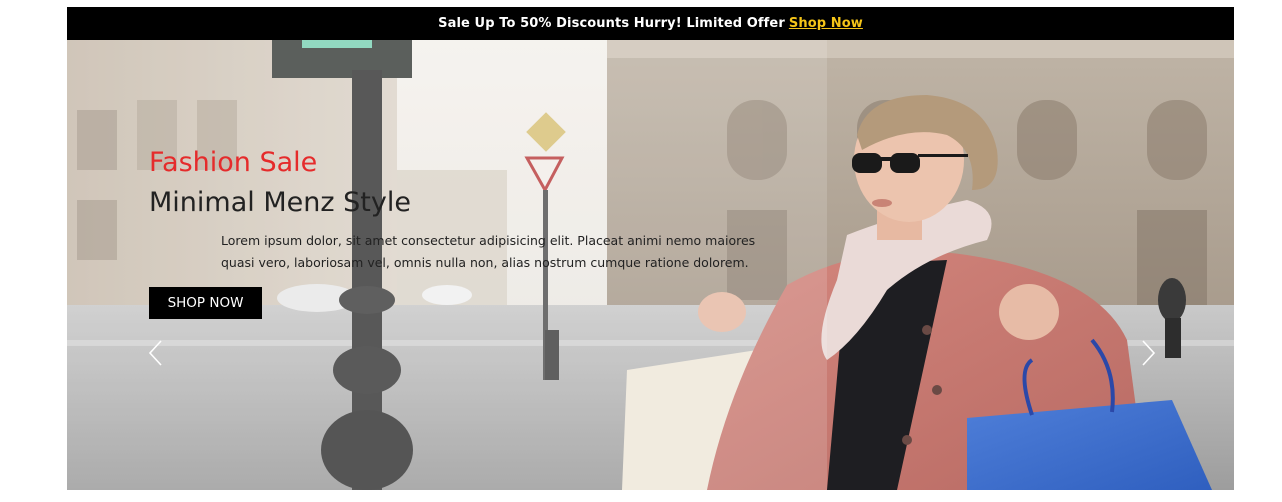  I want to click on slider-next-button, so click(1148, 353).